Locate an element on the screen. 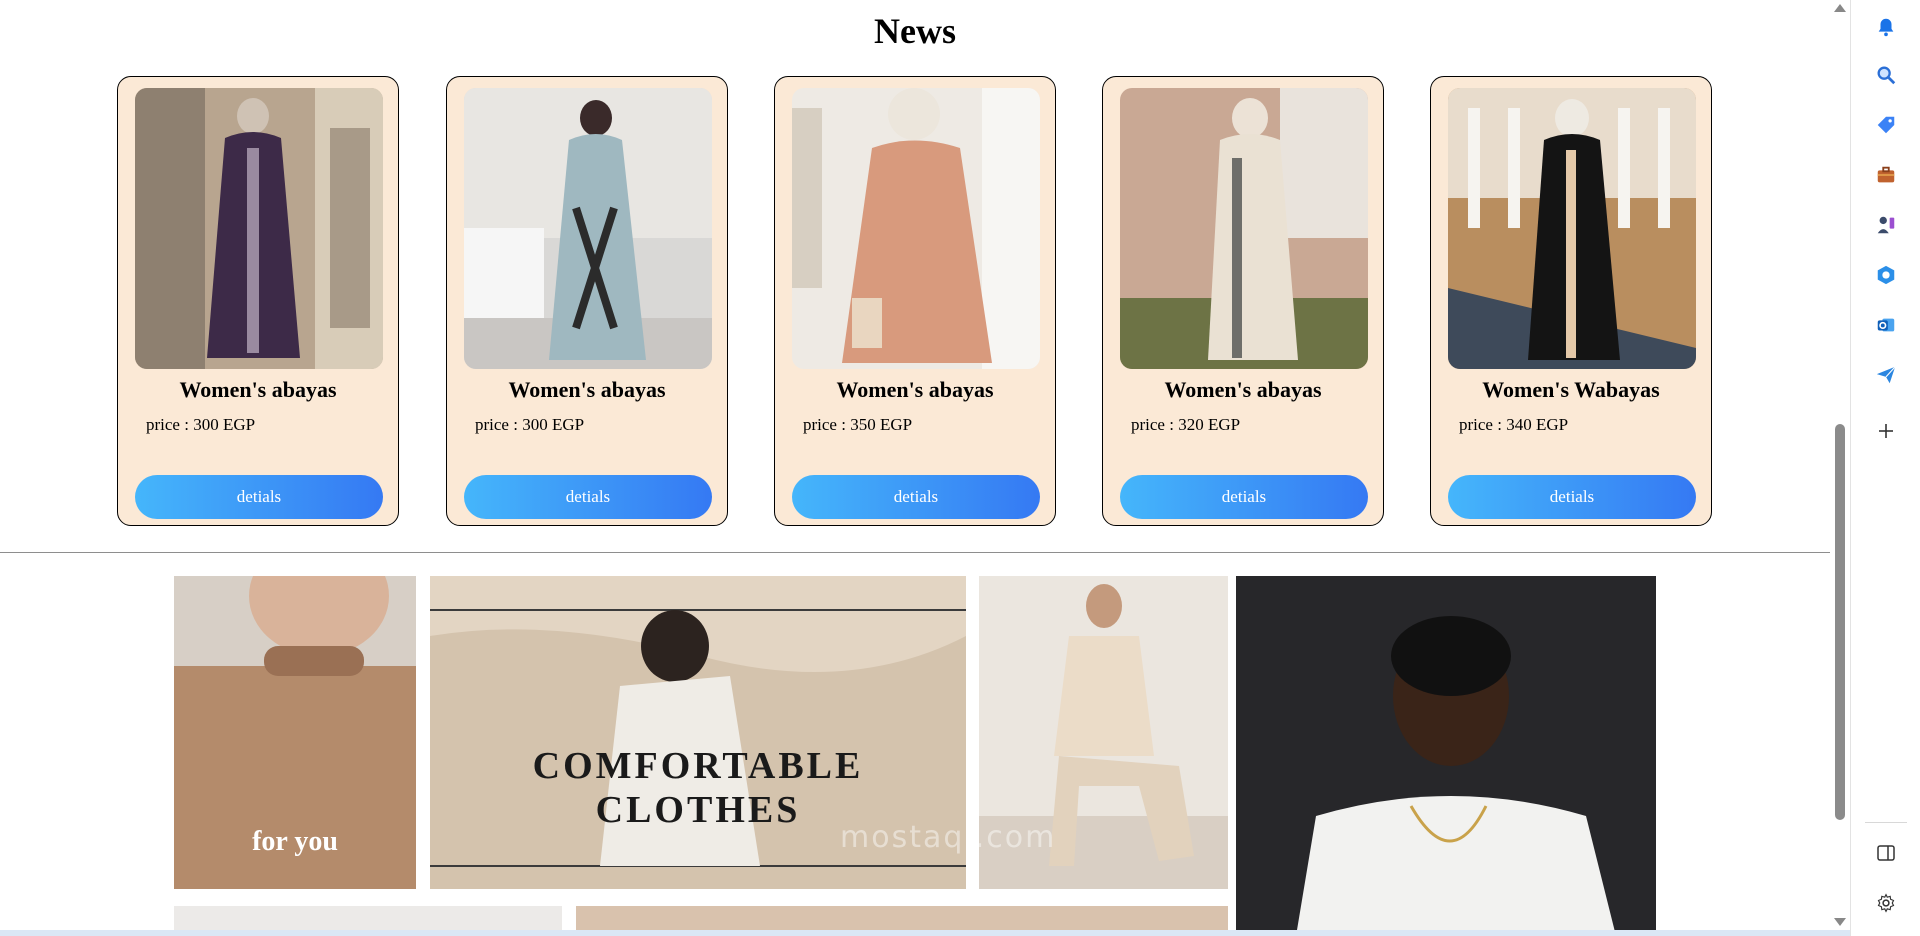  product-card: Women's abayas price : 350 EGP detials is located at coordinates (915, 301).